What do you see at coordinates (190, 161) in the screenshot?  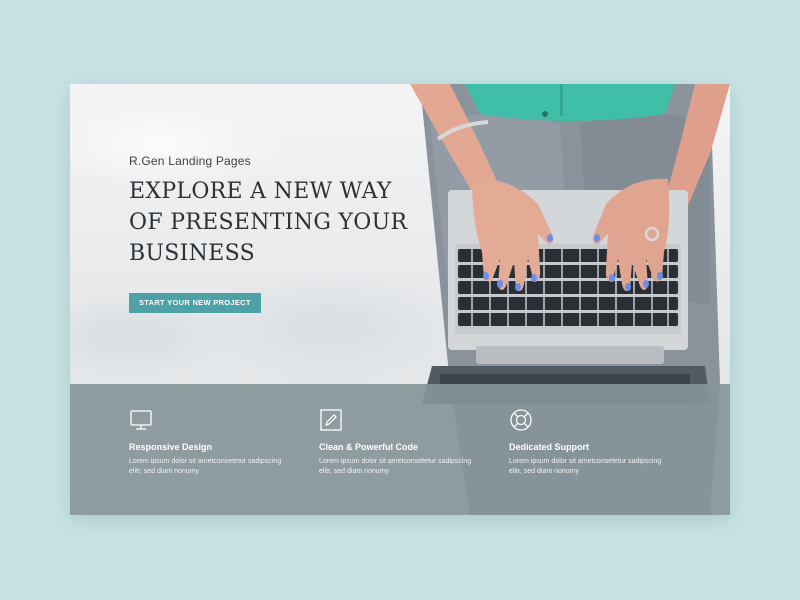 I see `brand-name: R.Gen Landing Pages` at bounding box center [190, 161].